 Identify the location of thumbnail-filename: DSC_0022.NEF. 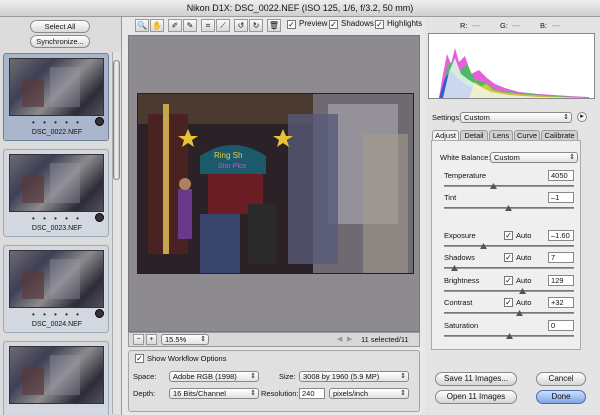
(57, 132).